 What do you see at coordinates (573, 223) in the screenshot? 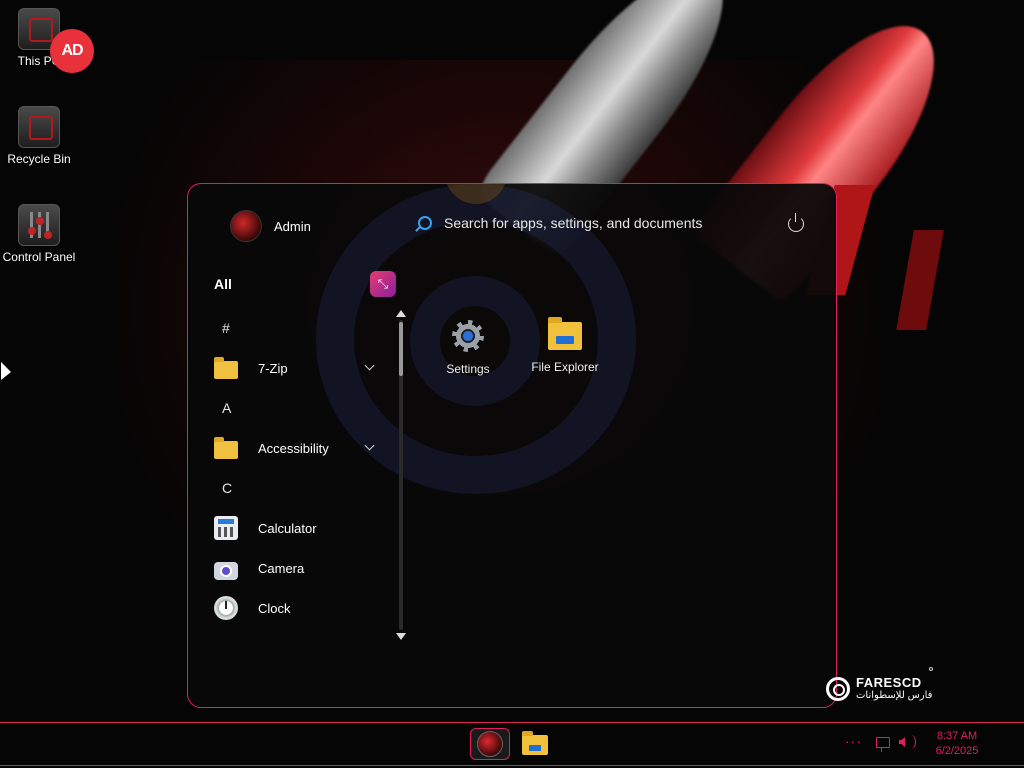
I see `search-placeholder: Search for apps, settings, and documents` at bounding box center [573, 223].